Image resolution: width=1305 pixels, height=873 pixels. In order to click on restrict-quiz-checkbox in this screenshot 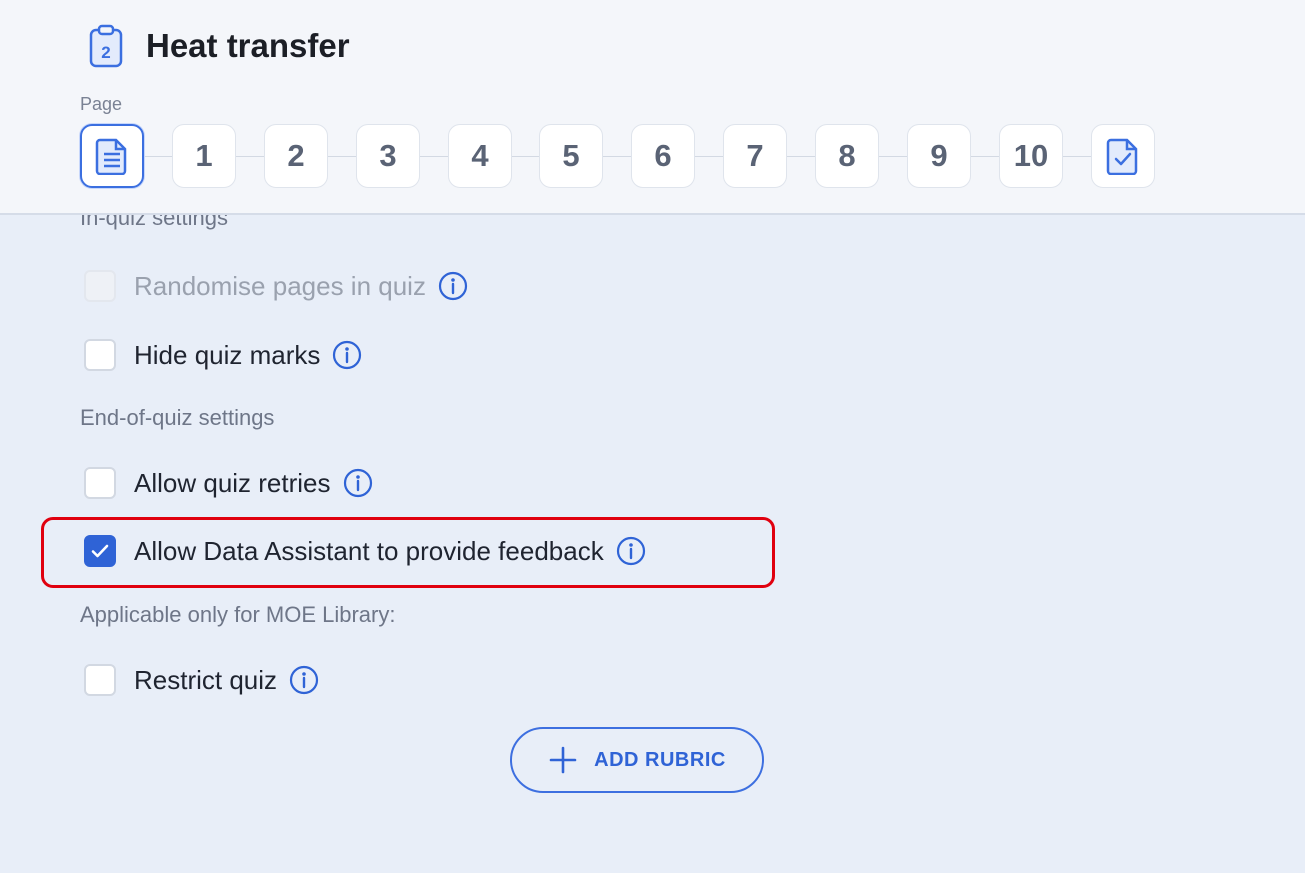, I will do `click(100, 680)`.